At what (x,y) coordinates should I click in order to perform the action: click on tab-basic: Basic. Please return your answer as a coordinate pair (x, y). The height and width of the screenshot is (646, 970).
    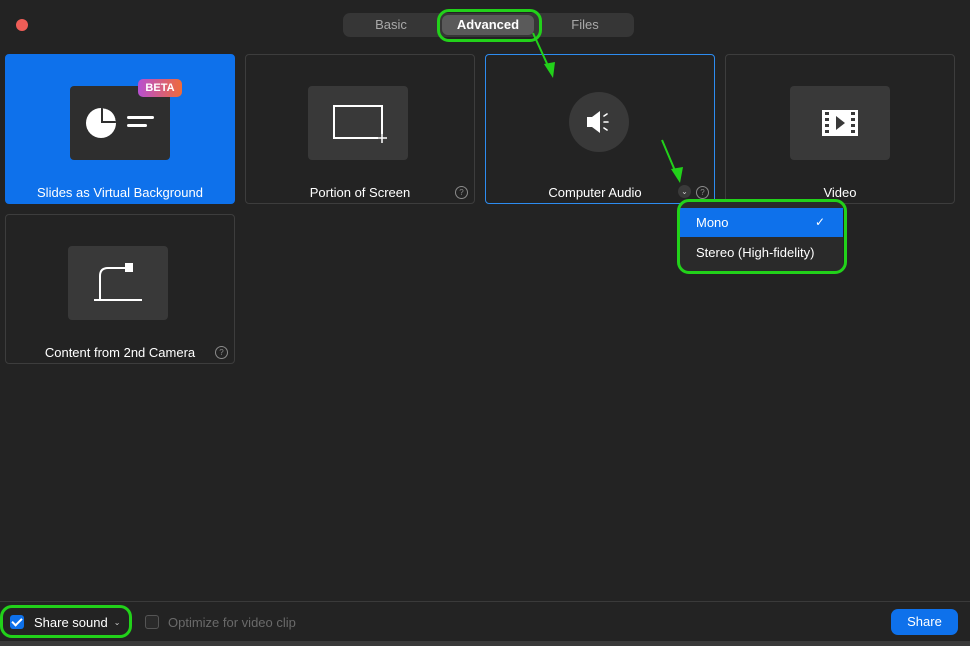
    Looking at the image, I should click on (391, 25).